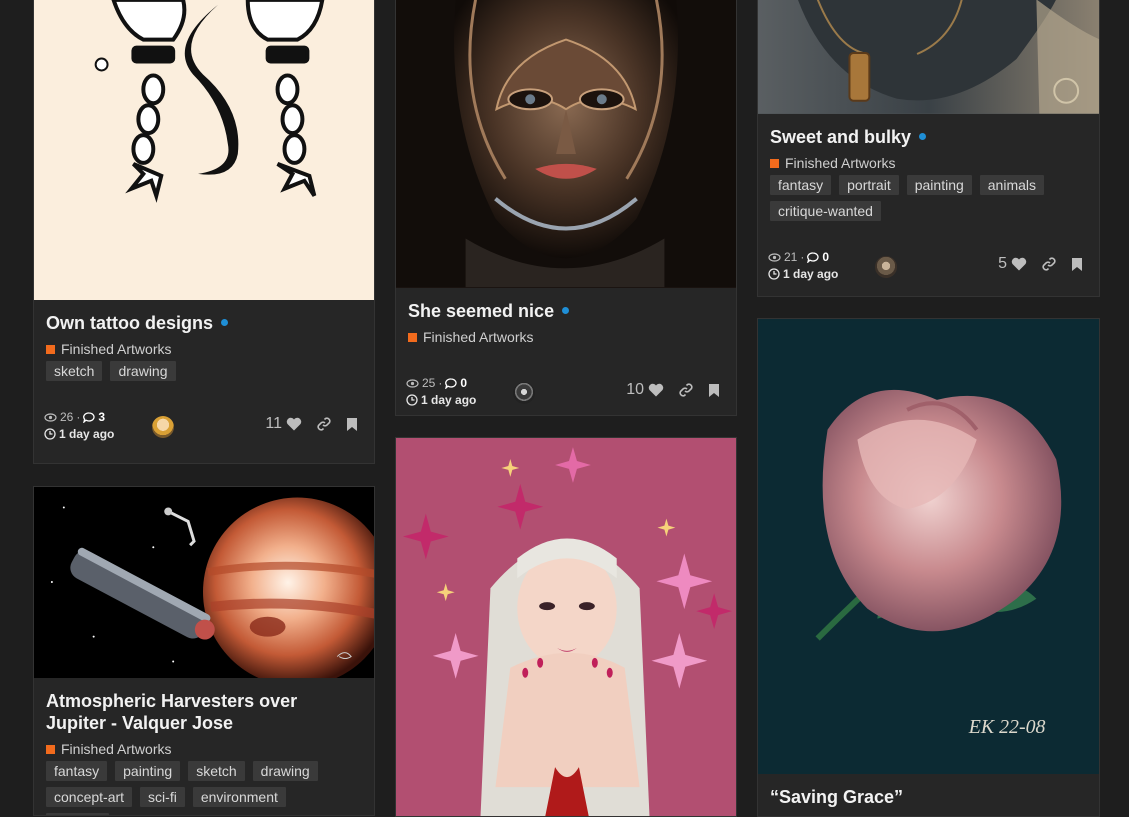 The image size is (1129, 817). Describe the element at coordinates (204, 323) in the screenshot. I see `artwork-title: Own tattoo designs` at that location.